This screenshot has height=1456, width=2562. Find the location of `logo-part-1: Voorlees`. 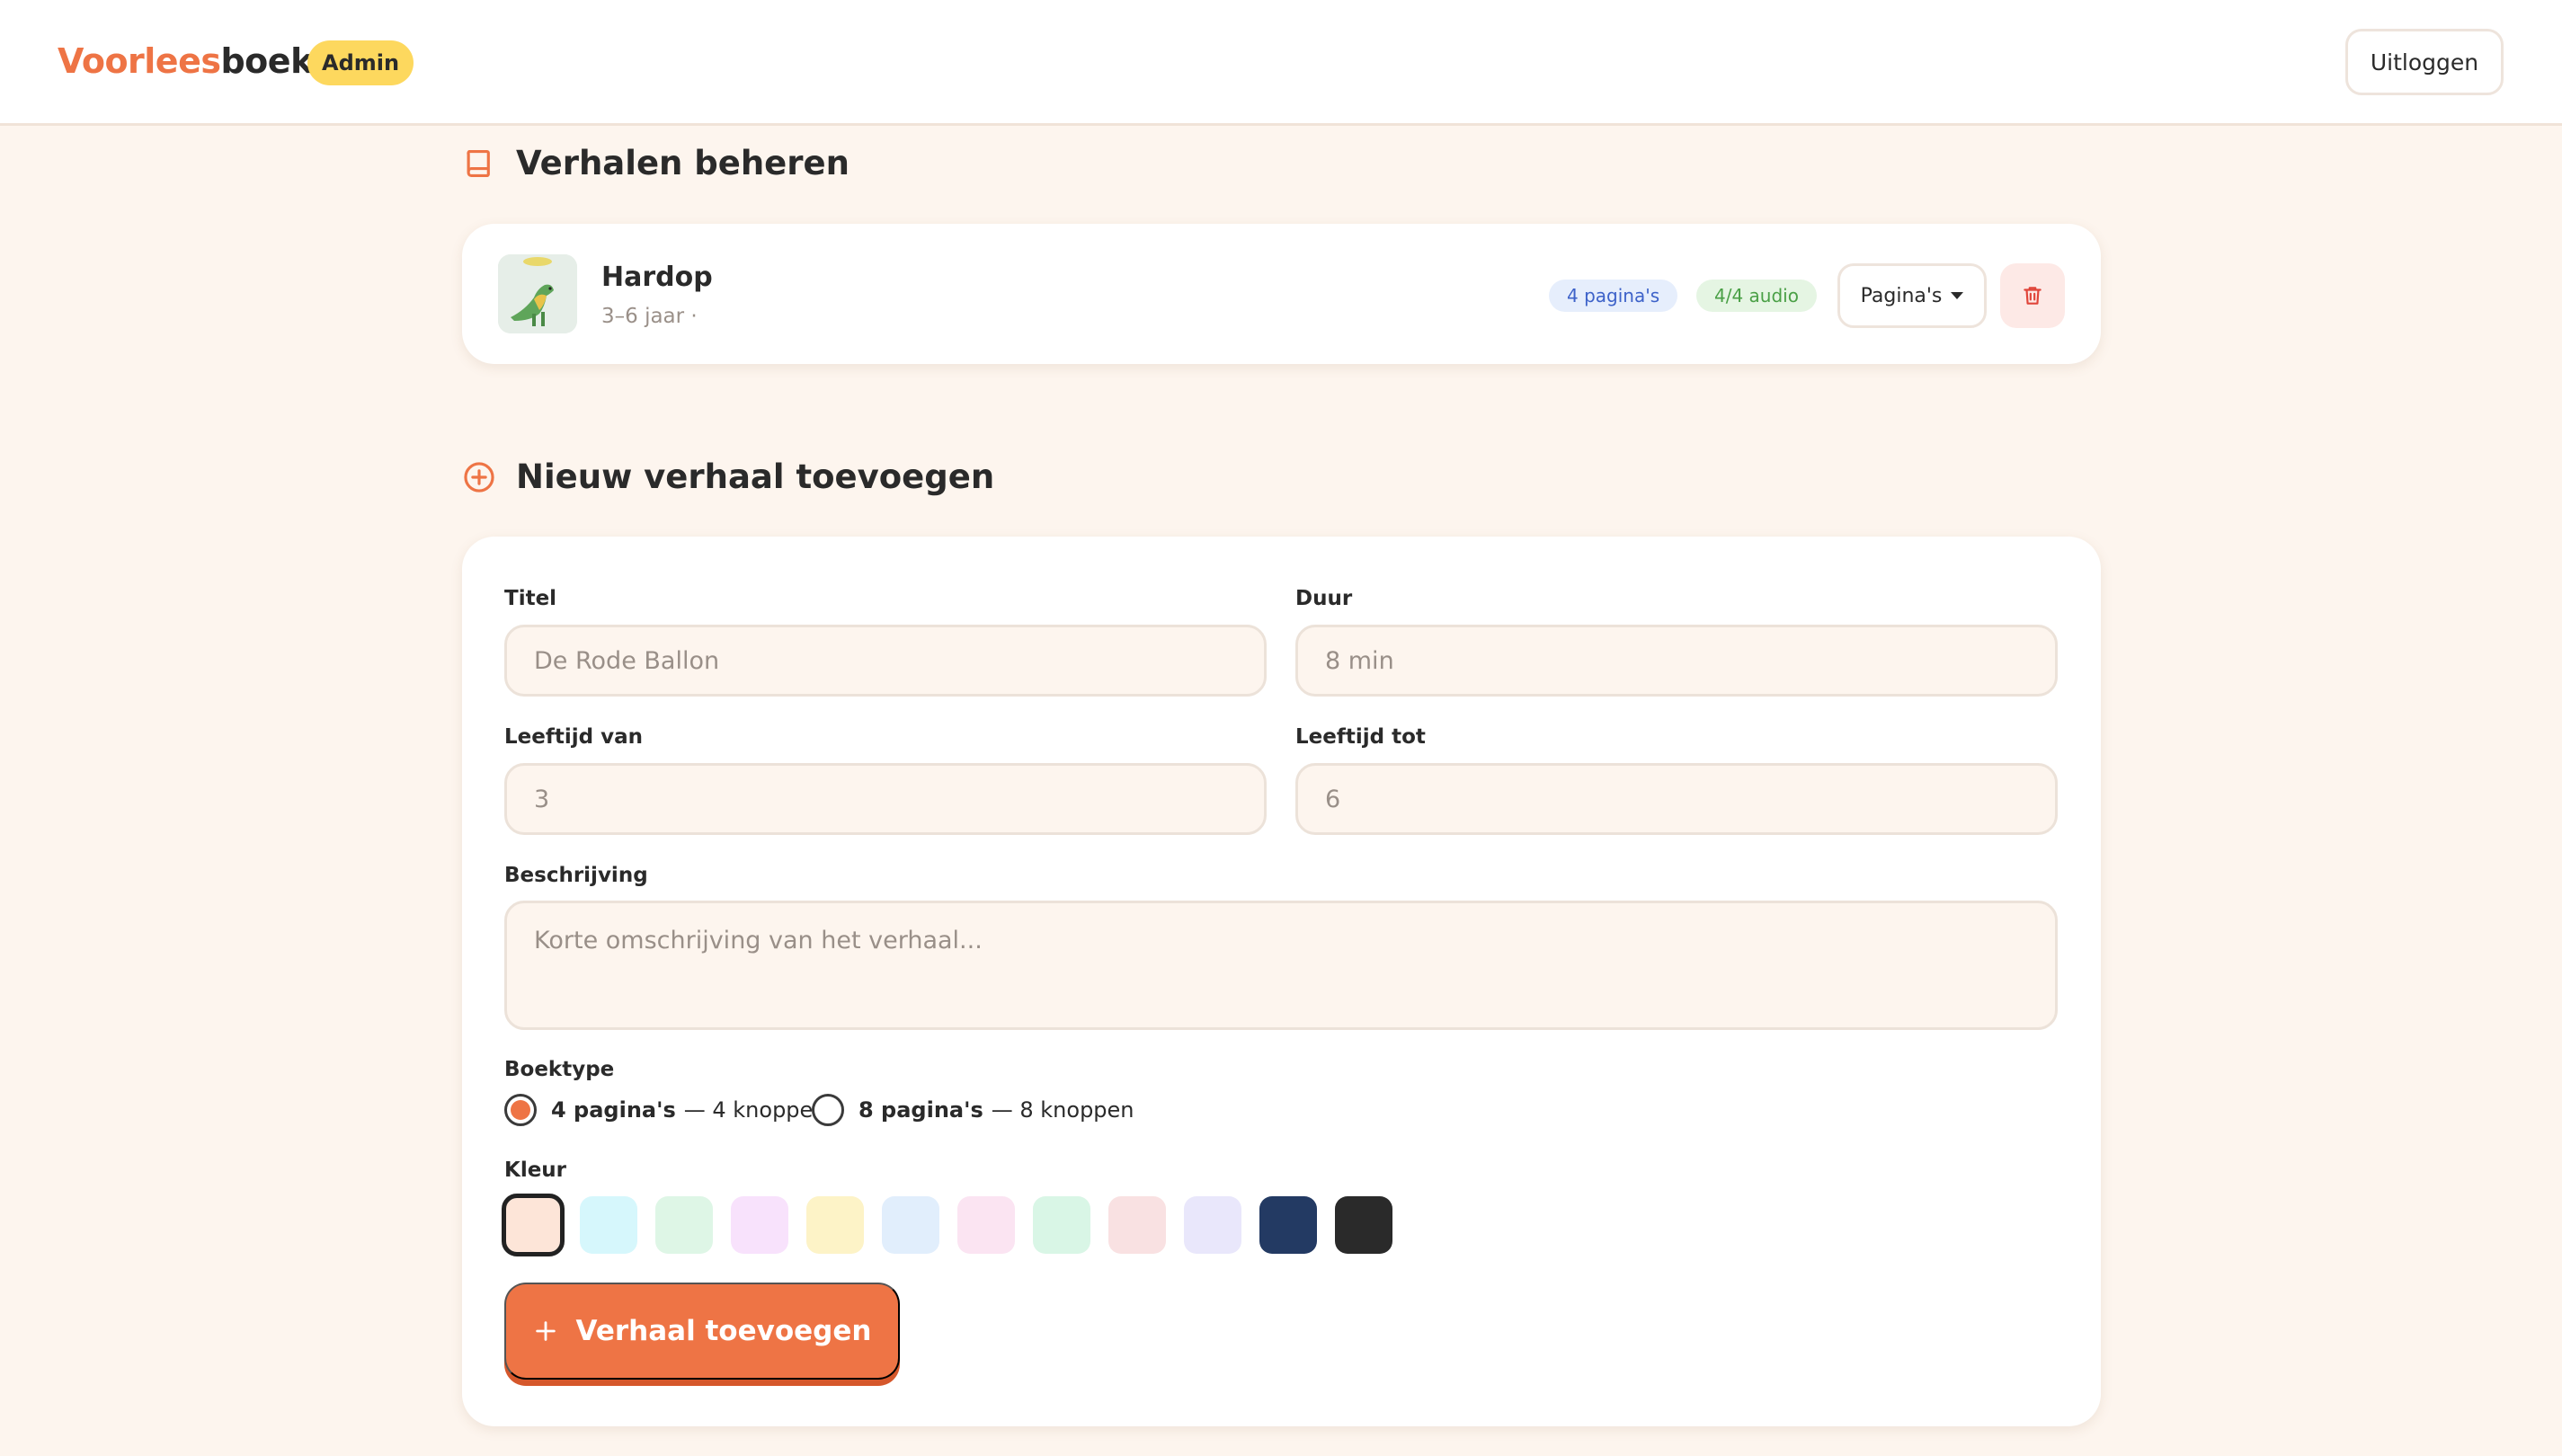

logo-part-1: Voorlees is located at coordinates (139, 61).